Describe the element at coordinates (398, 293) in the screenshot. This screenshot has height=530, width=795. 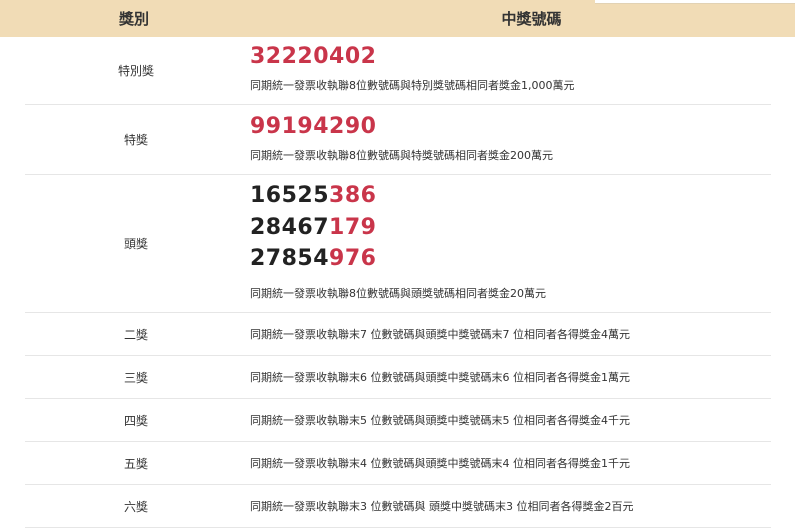
I see `prize-description-first: 同期統一發票收執聯8位數號碼與頭獎號碼相同者獎金20萬元` at that location.